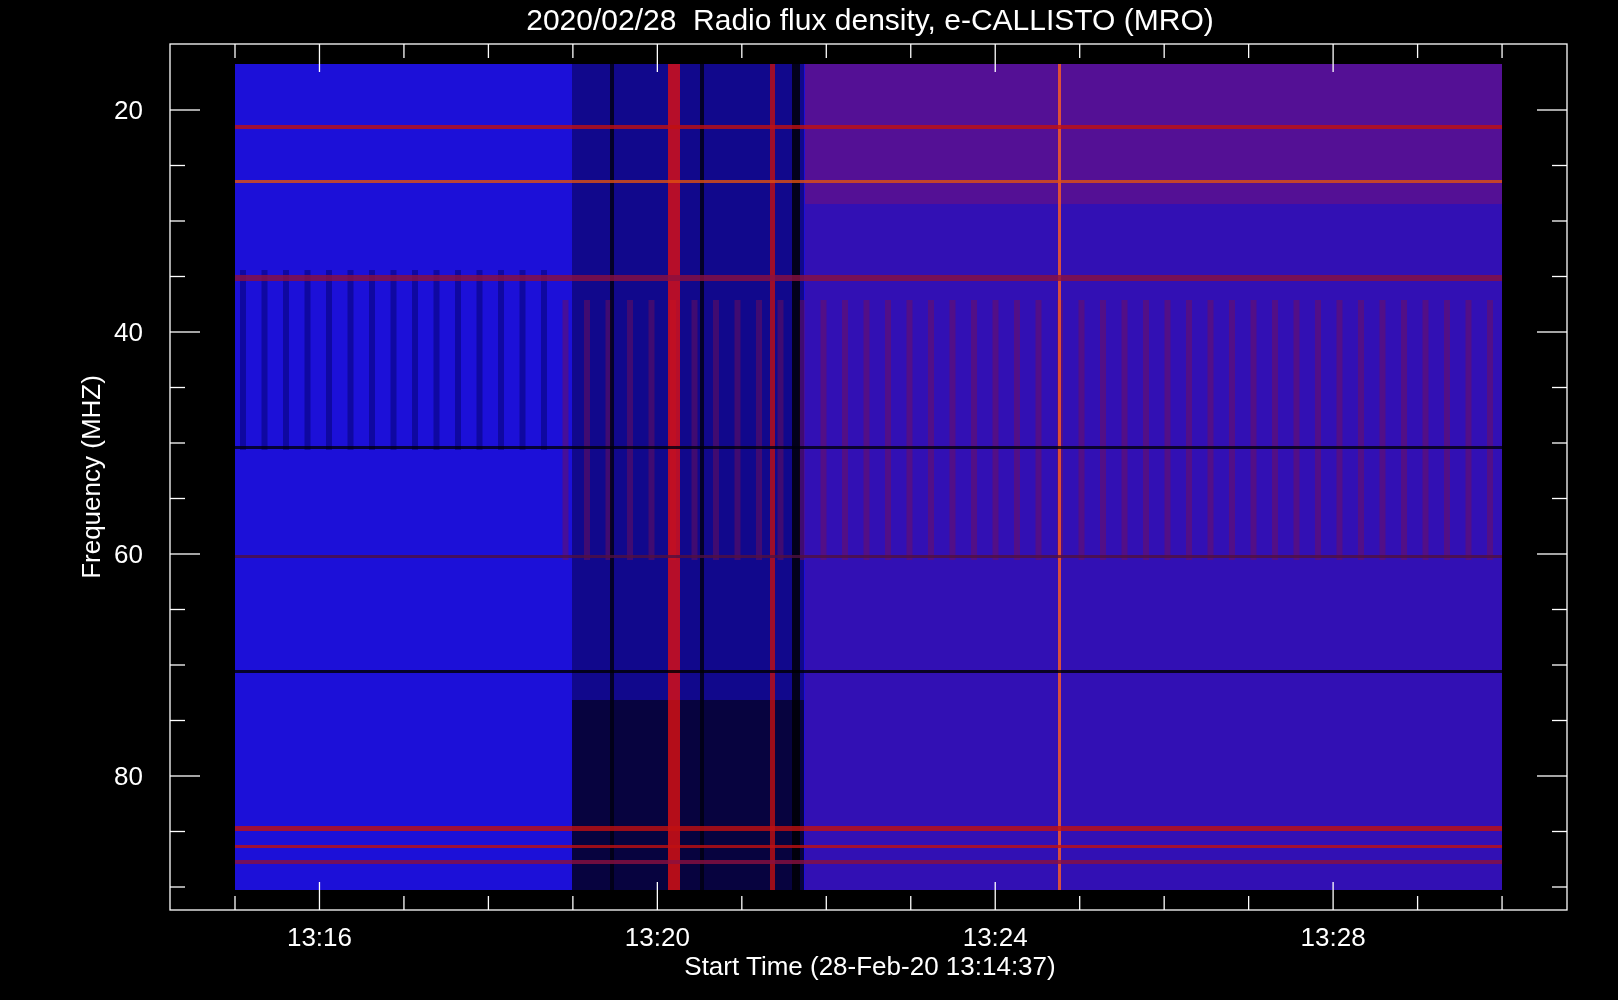  I want to click on y-tick-label: 40, so click(128, 332).